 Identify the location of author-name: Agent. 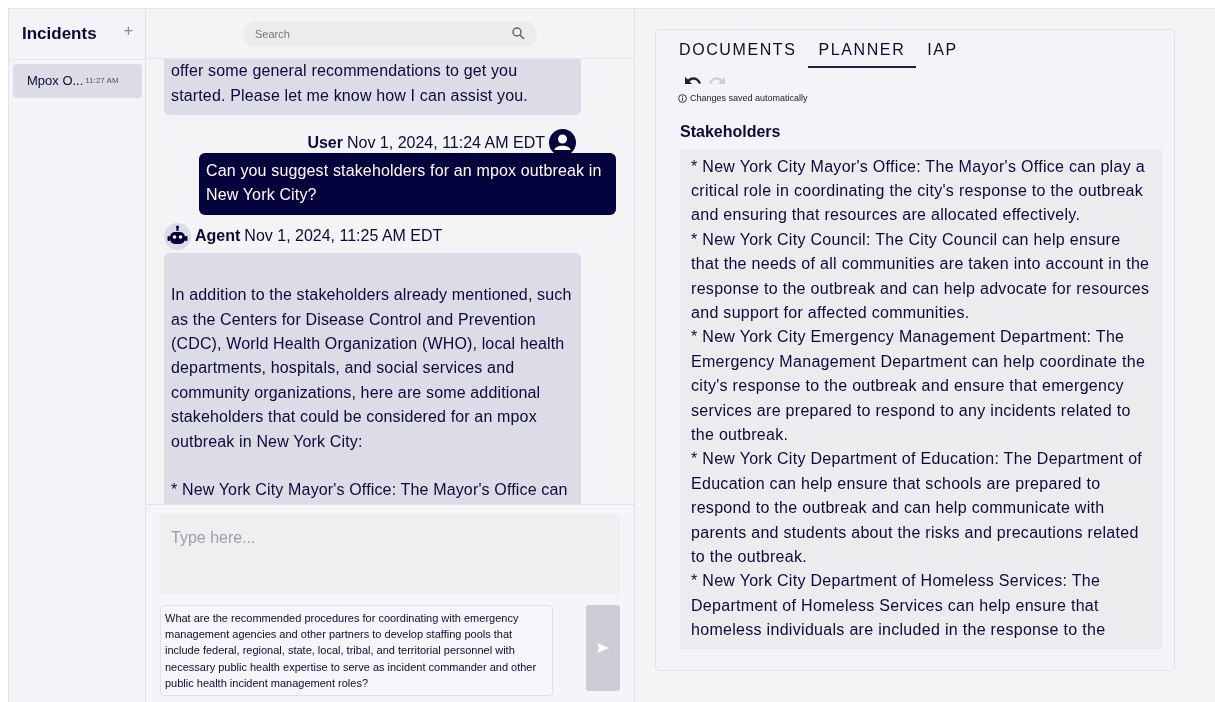
(218, 236).